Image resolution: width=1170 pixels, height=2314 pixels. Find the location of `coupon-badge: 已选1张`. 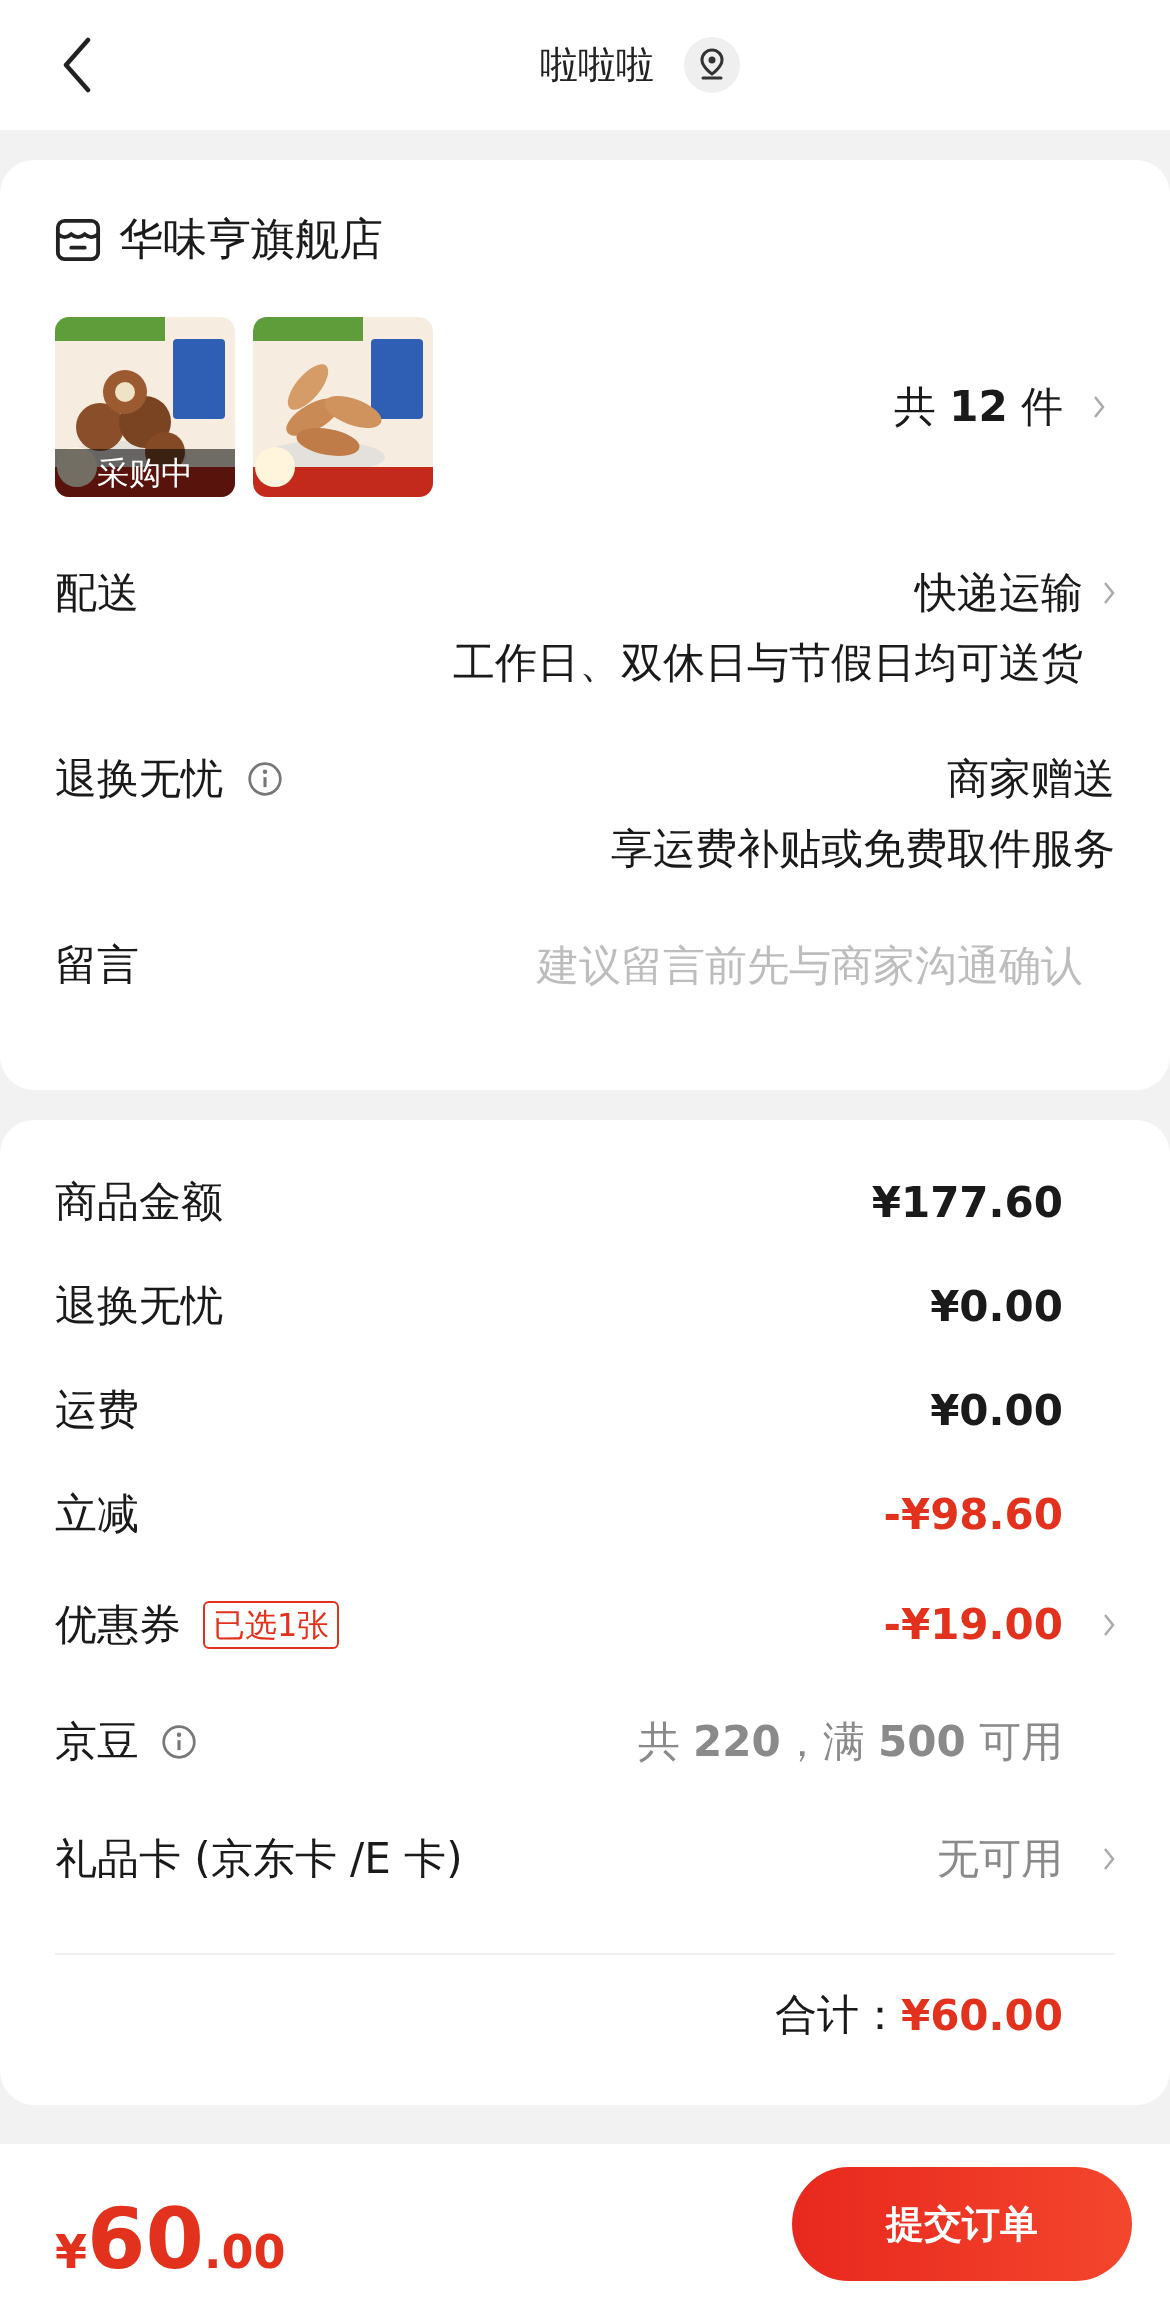

coupon-badge: 已选1张 is located at coordinates (271, 1624).